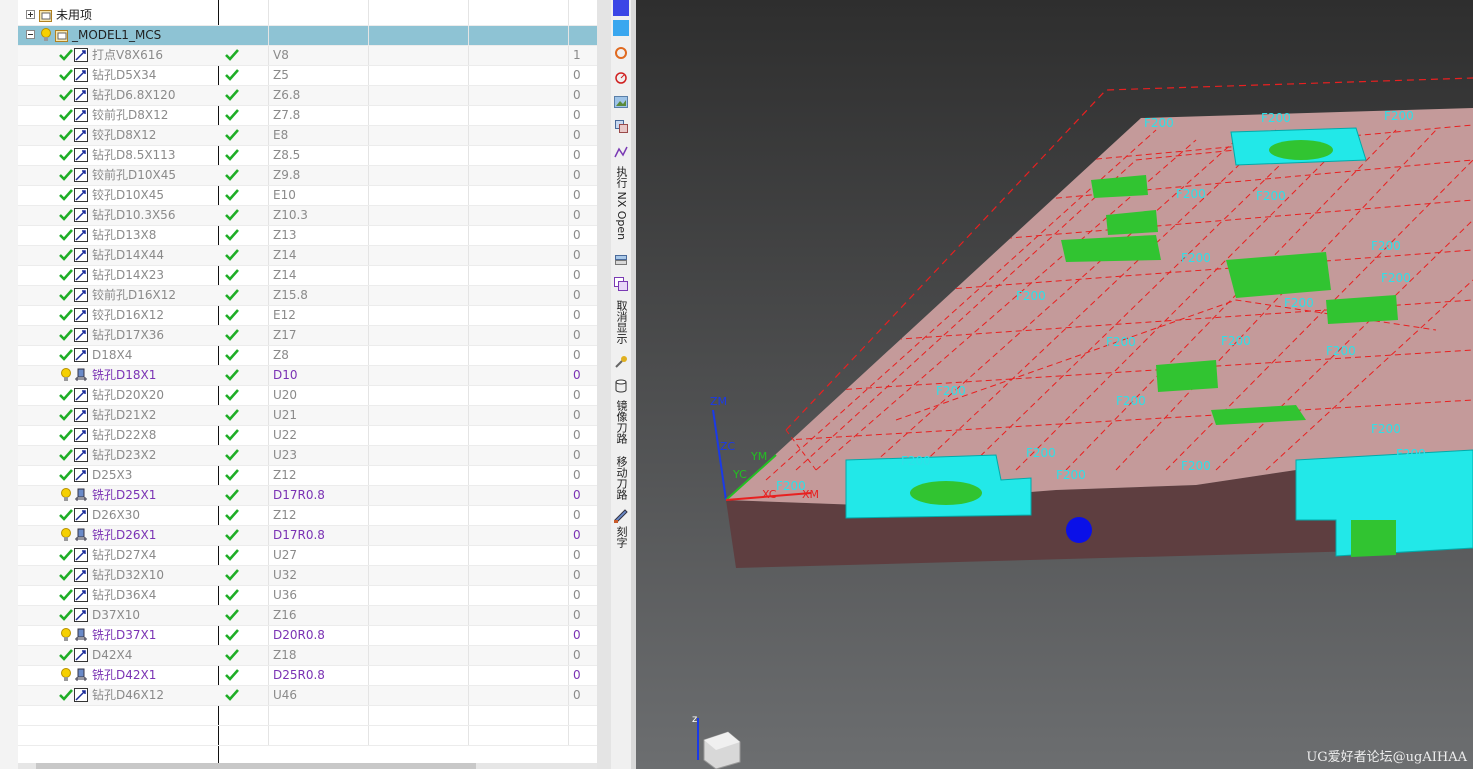 This screenshot has height=769, width=1473. What do you see at coordinates (307, 255) in the screenshot?
I see `table-row: 钻孔D14X44 Z14 0` at bounding box center [307, 255].